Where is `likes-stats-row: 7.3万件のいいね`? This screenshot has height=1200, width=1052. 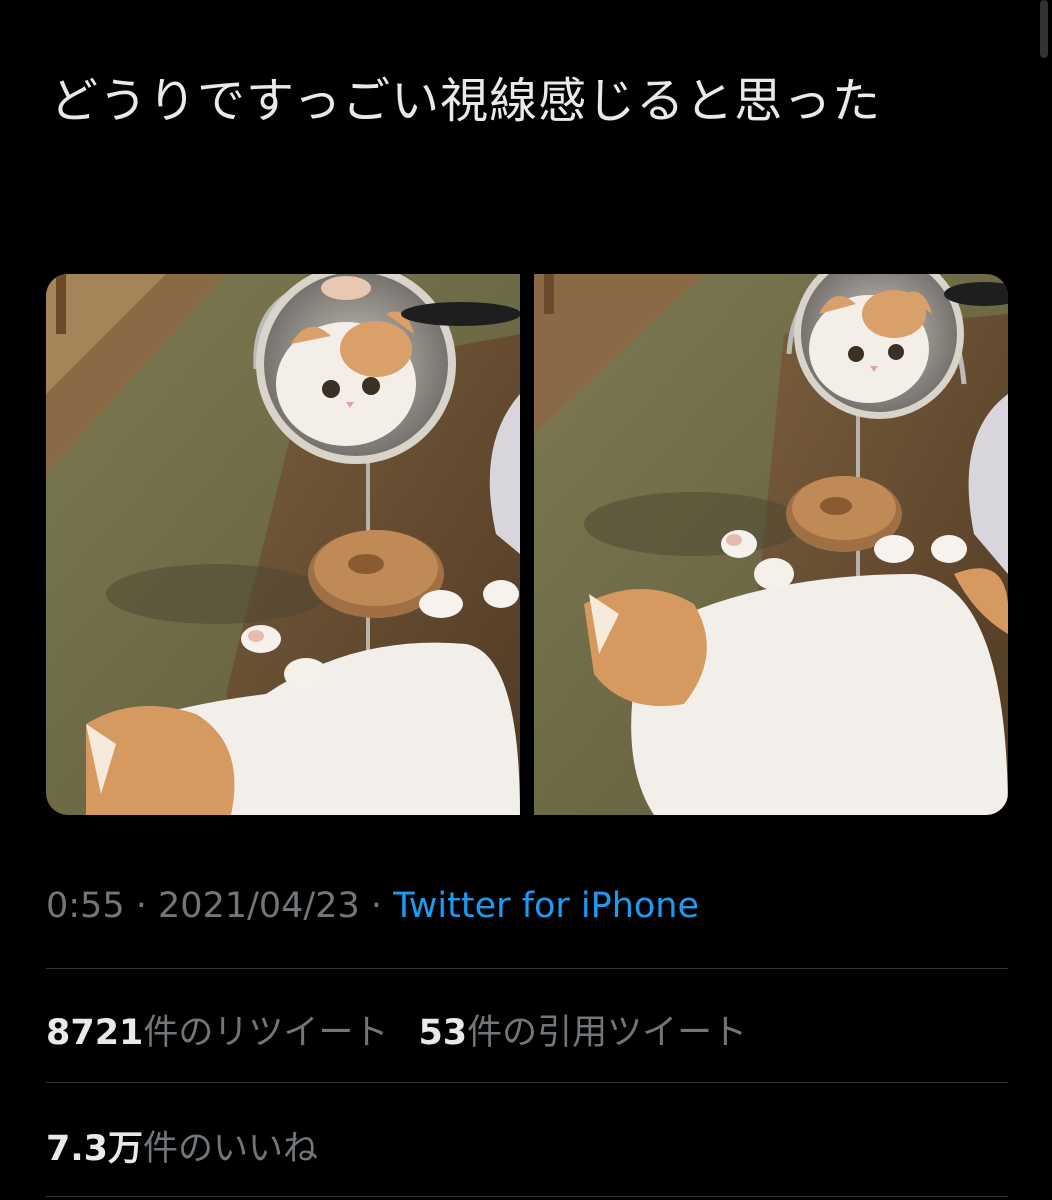
likes-stats-row: 7.3万件のいいね is located at coordinates (182, 1145).